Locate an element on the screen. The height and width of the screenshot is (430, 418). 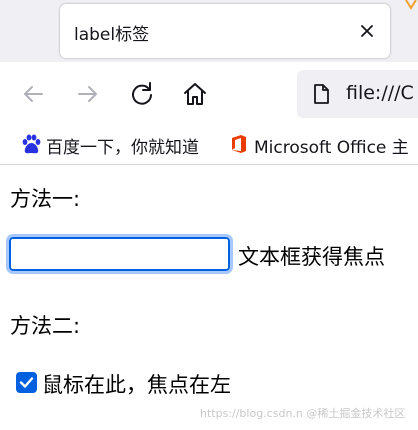
checkmark-icon is located at coordinates (26, 382).